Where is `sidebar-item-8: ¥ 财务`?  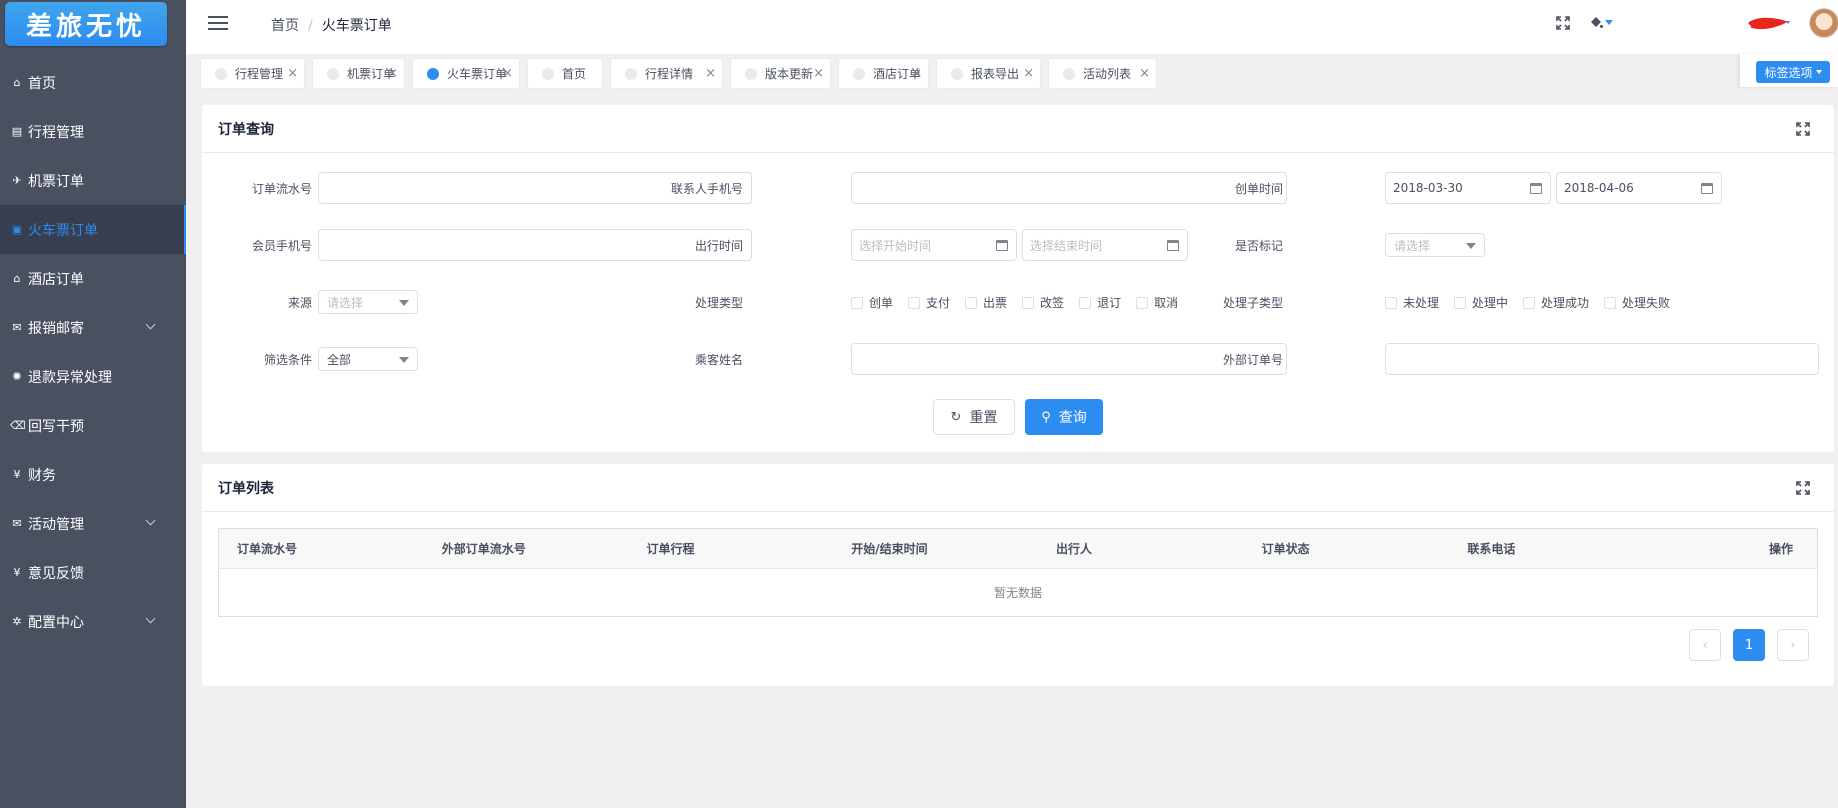 sidebar-item-8: ¥ 财务 is located at coordinates (93, 474).